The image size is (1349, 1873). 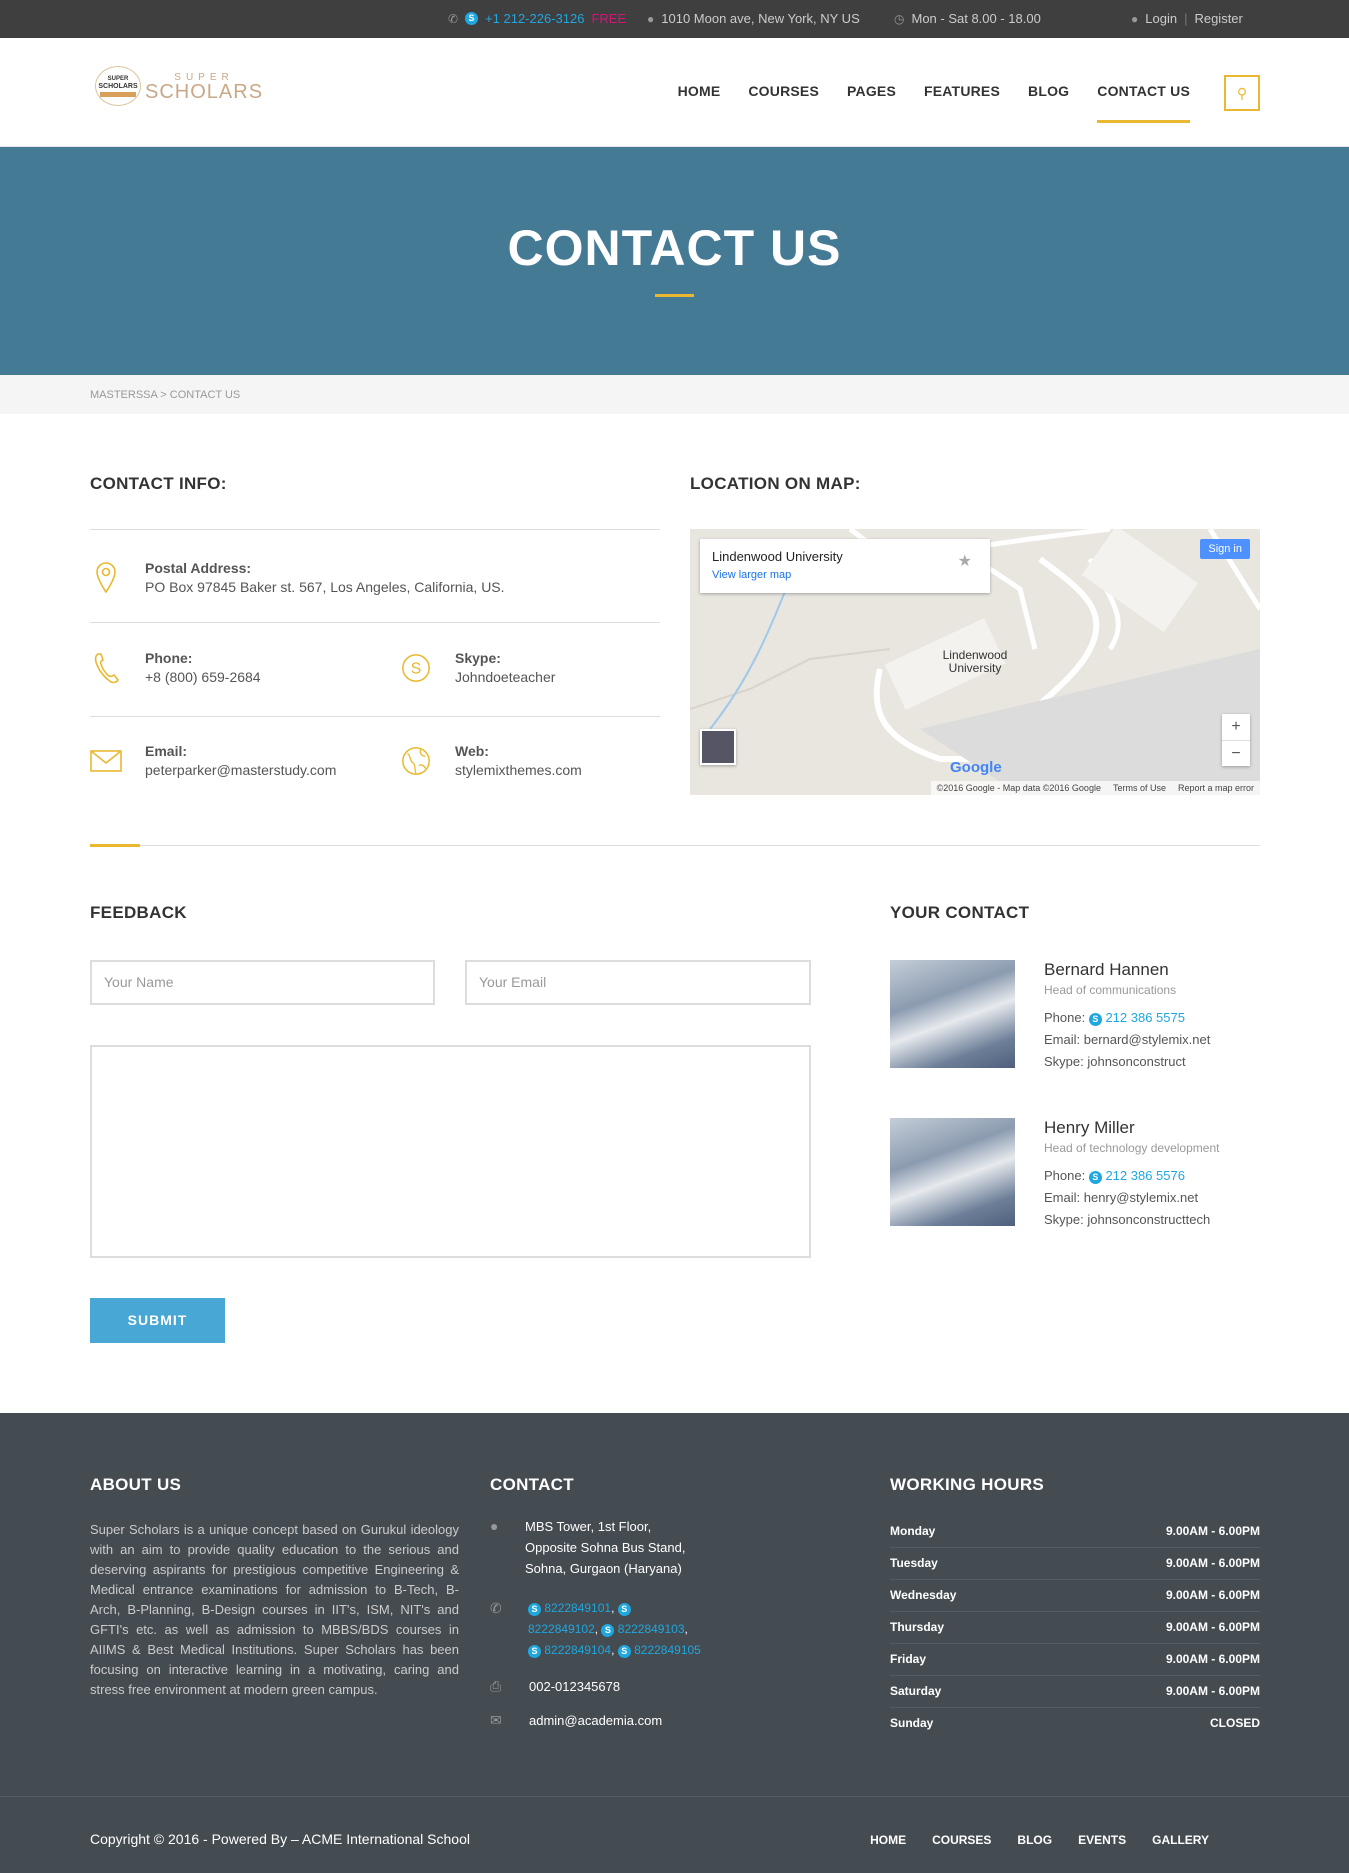 I want to click on zoom-out-icon: −, so click(x=1236, y=753).